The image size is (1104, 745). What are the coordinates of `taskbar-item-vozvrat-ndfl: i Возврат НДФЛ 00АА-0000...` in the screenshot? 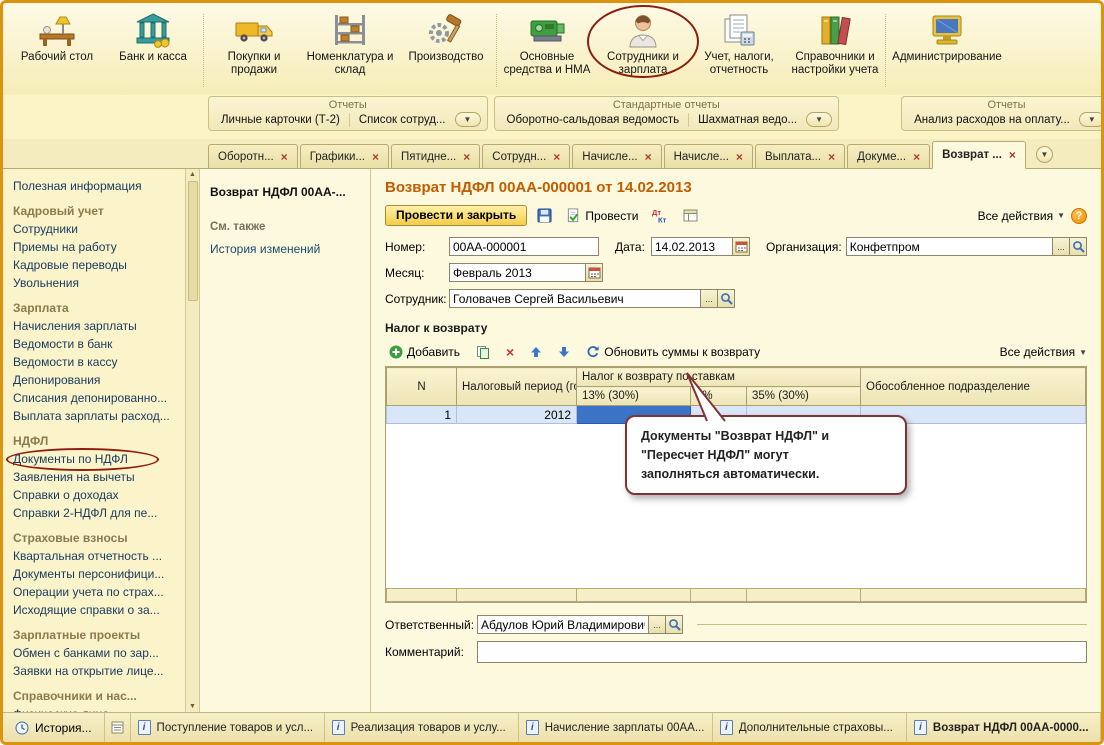 It's located at (1004, 727).